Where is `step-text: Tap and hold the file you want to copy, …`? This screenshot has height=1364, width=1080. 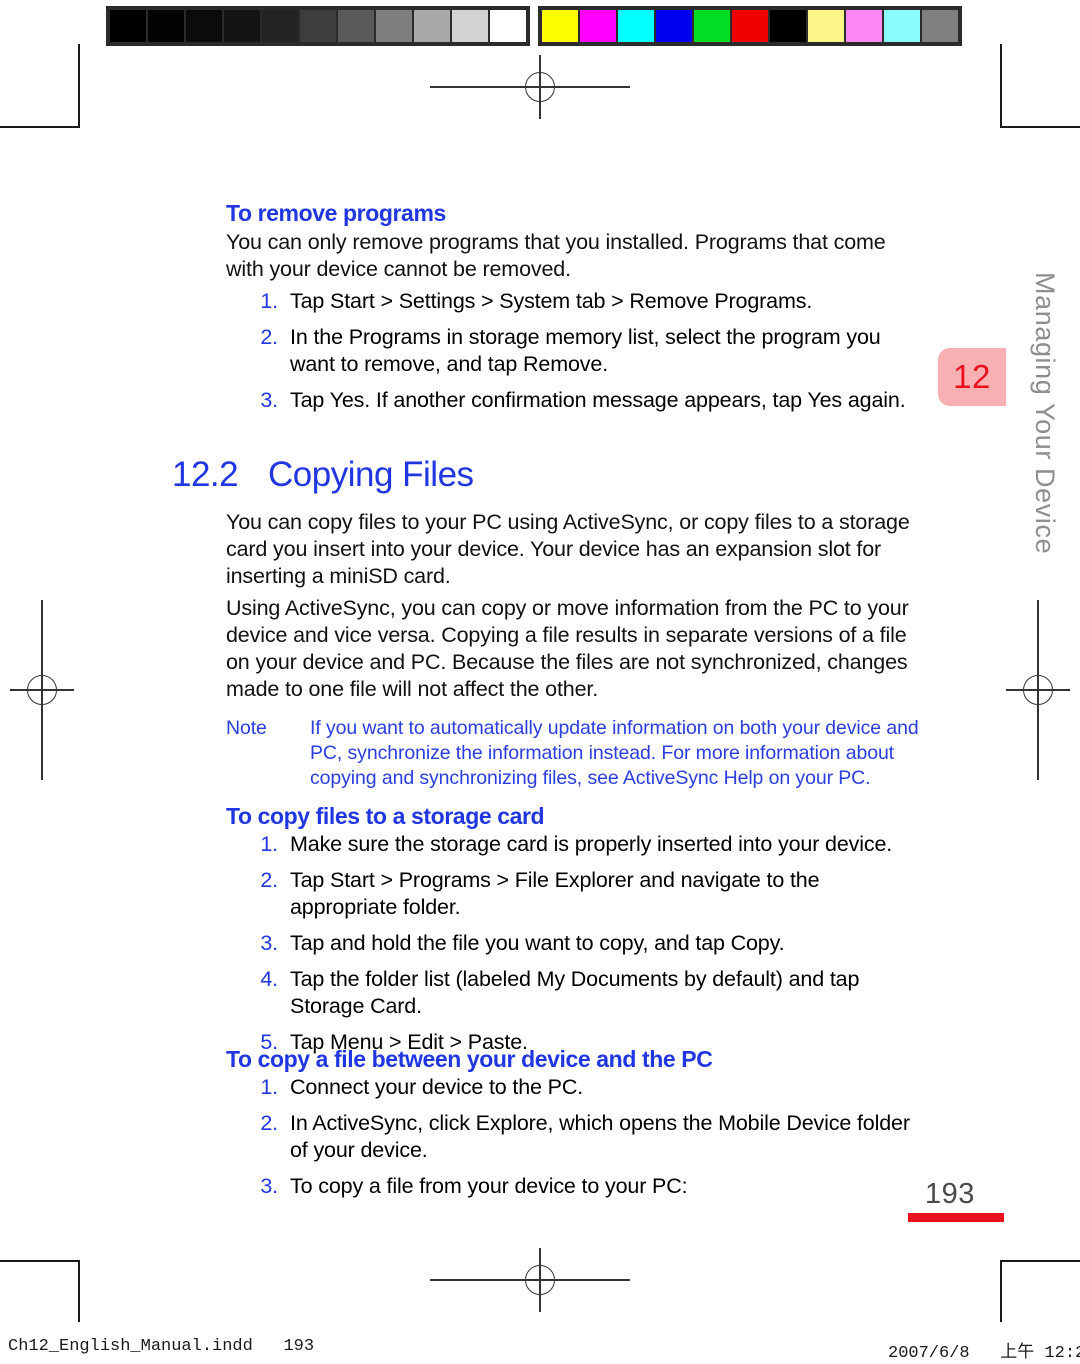
step-text: Tap and hold the file you want to copy, … is located at coordinates (537, 943).